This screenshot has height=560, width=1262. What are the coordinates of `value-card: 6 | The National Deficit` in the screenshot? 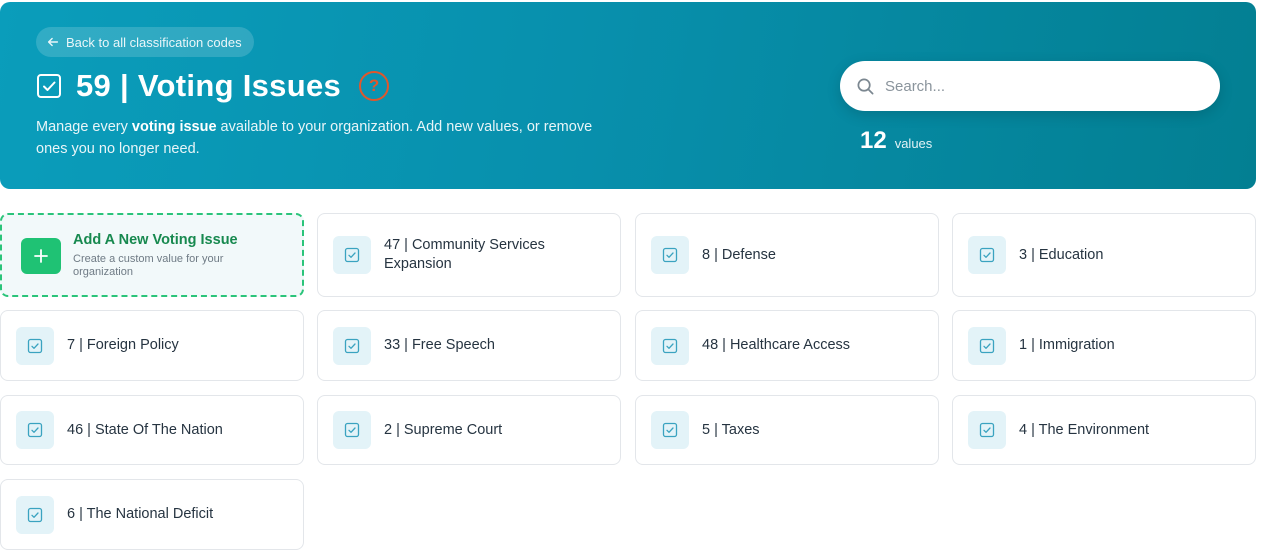 It's located at (152, 514).